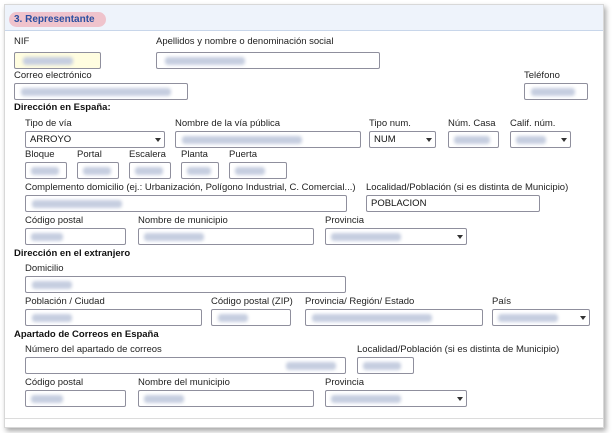 This screenshot has width=613, height=433. What do you see at coordinates (252, 301) in the screenshot?
I see `codigo-zip-label: Código postal (ZIP)` at bounding box center [252, 301].